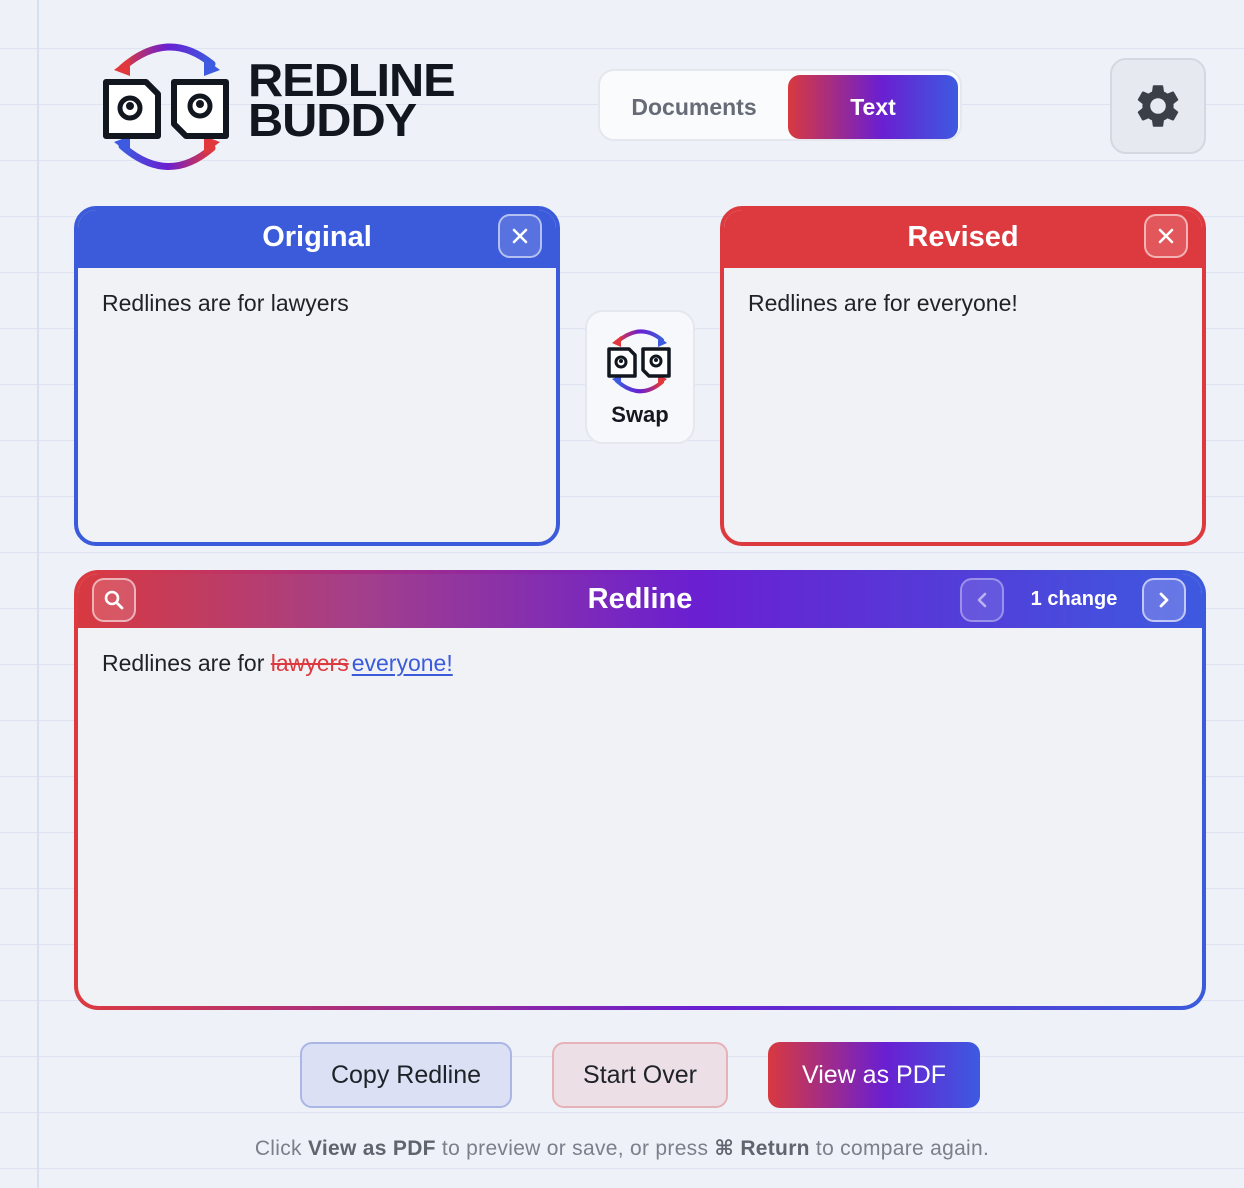  What do you see at coordinates (640, 663) in the screenshot?
I see `redline-output: Redlines are for lawyers everyone!` at bounding box center [640, 663].